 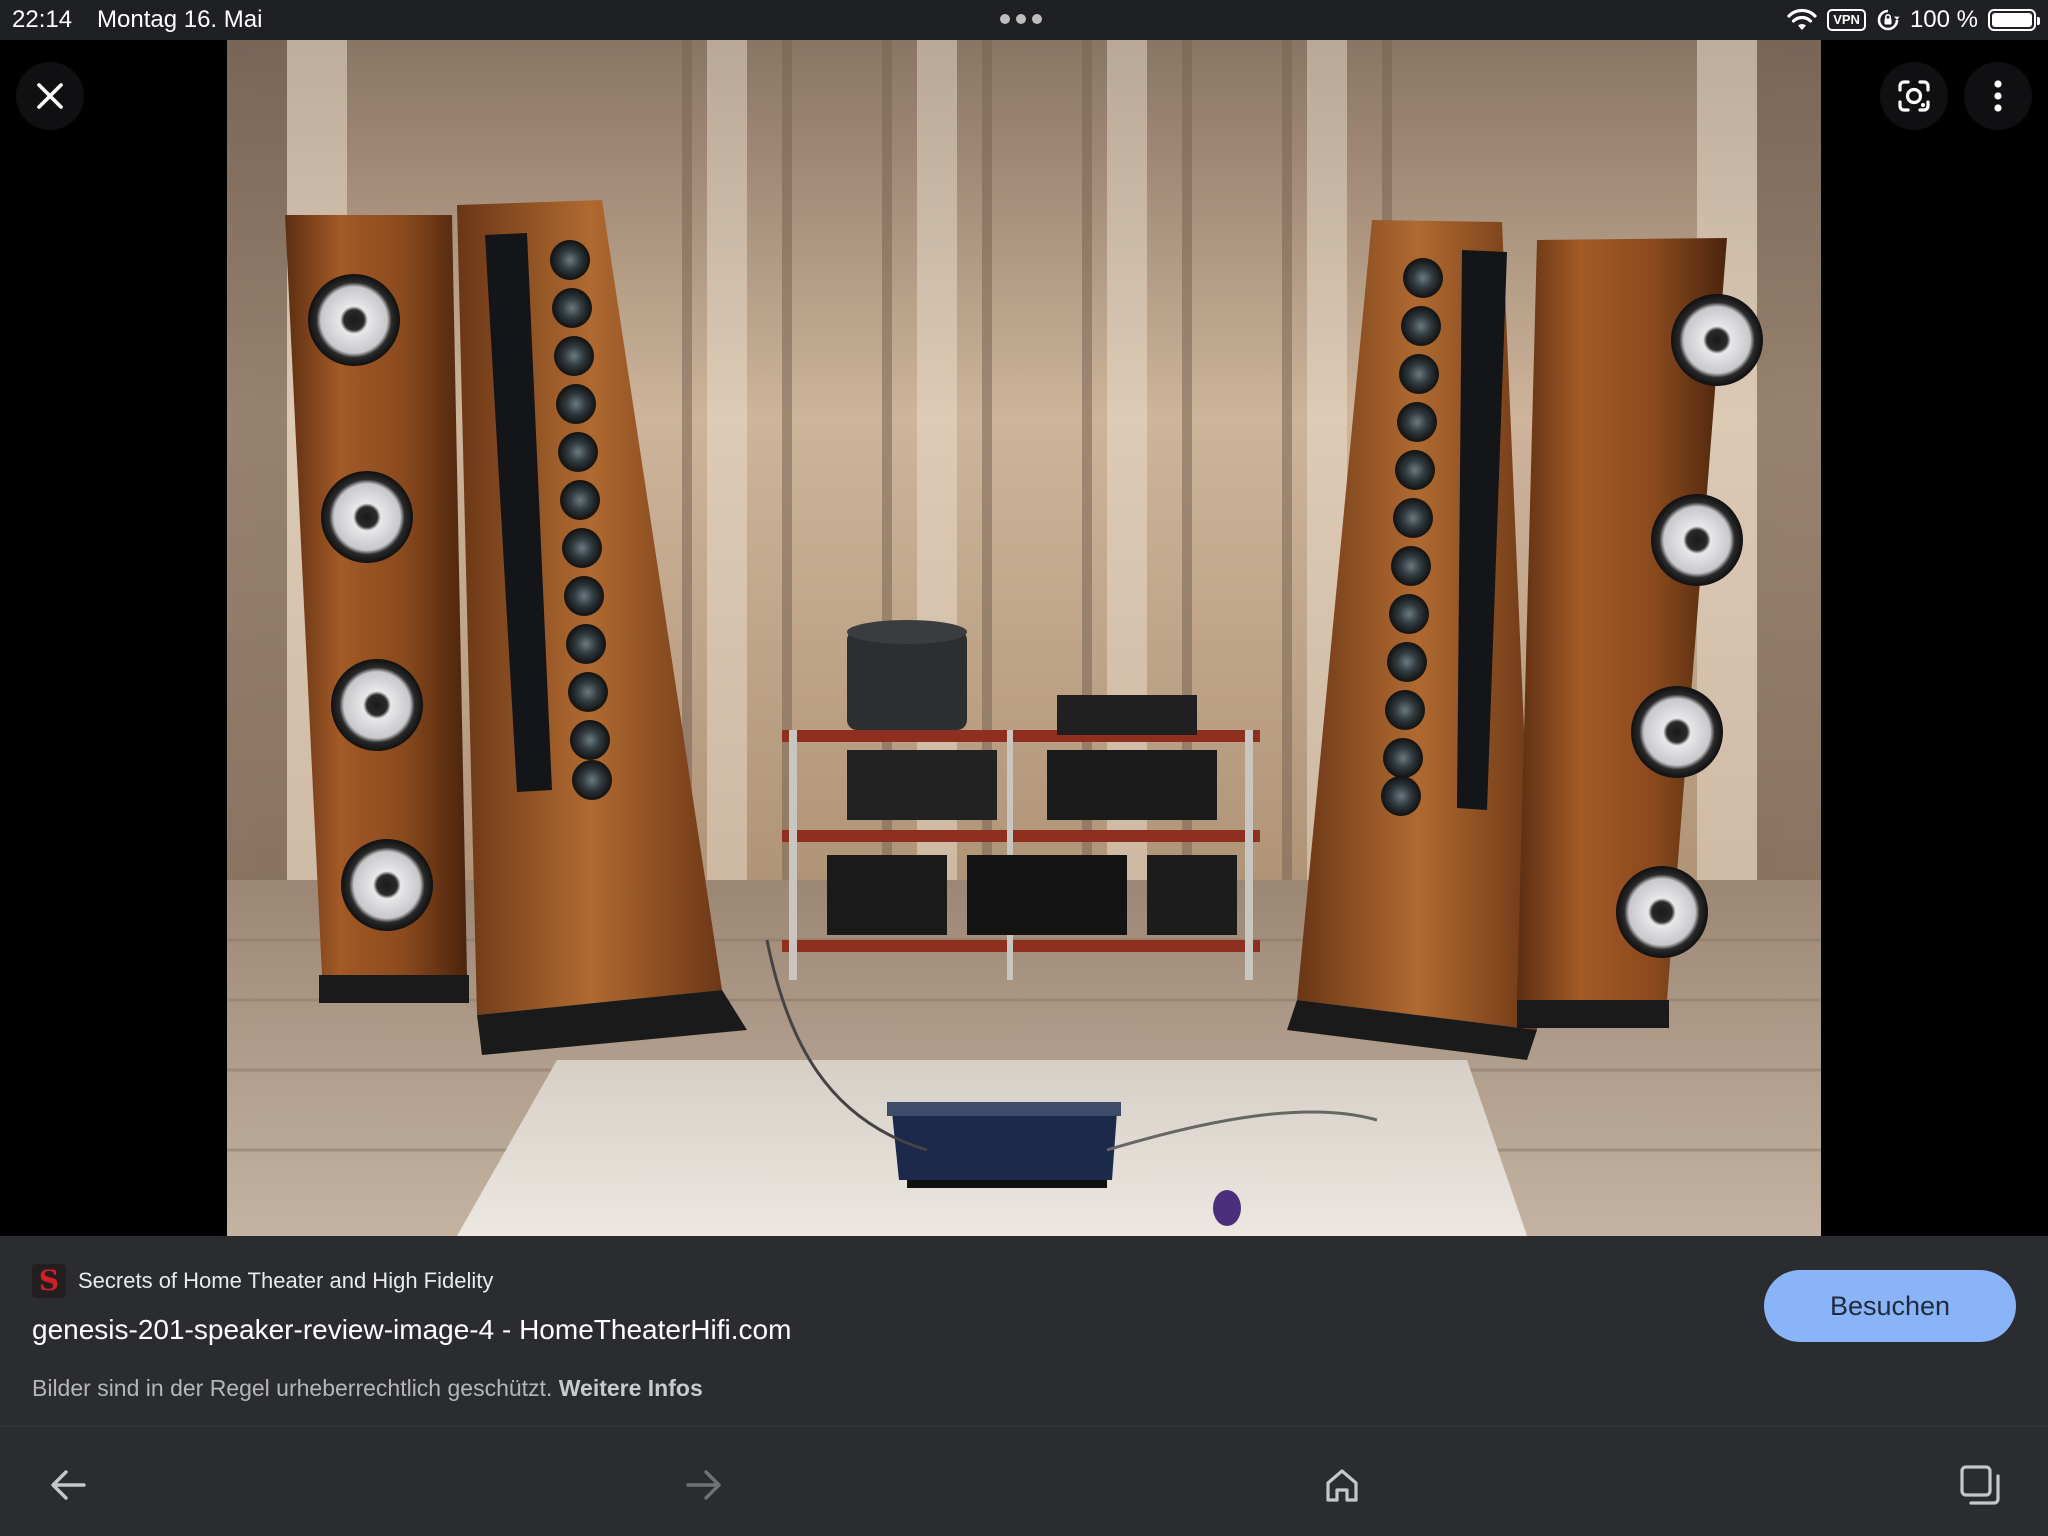 I want to click on home-button, so click(x=1342, y=1485).